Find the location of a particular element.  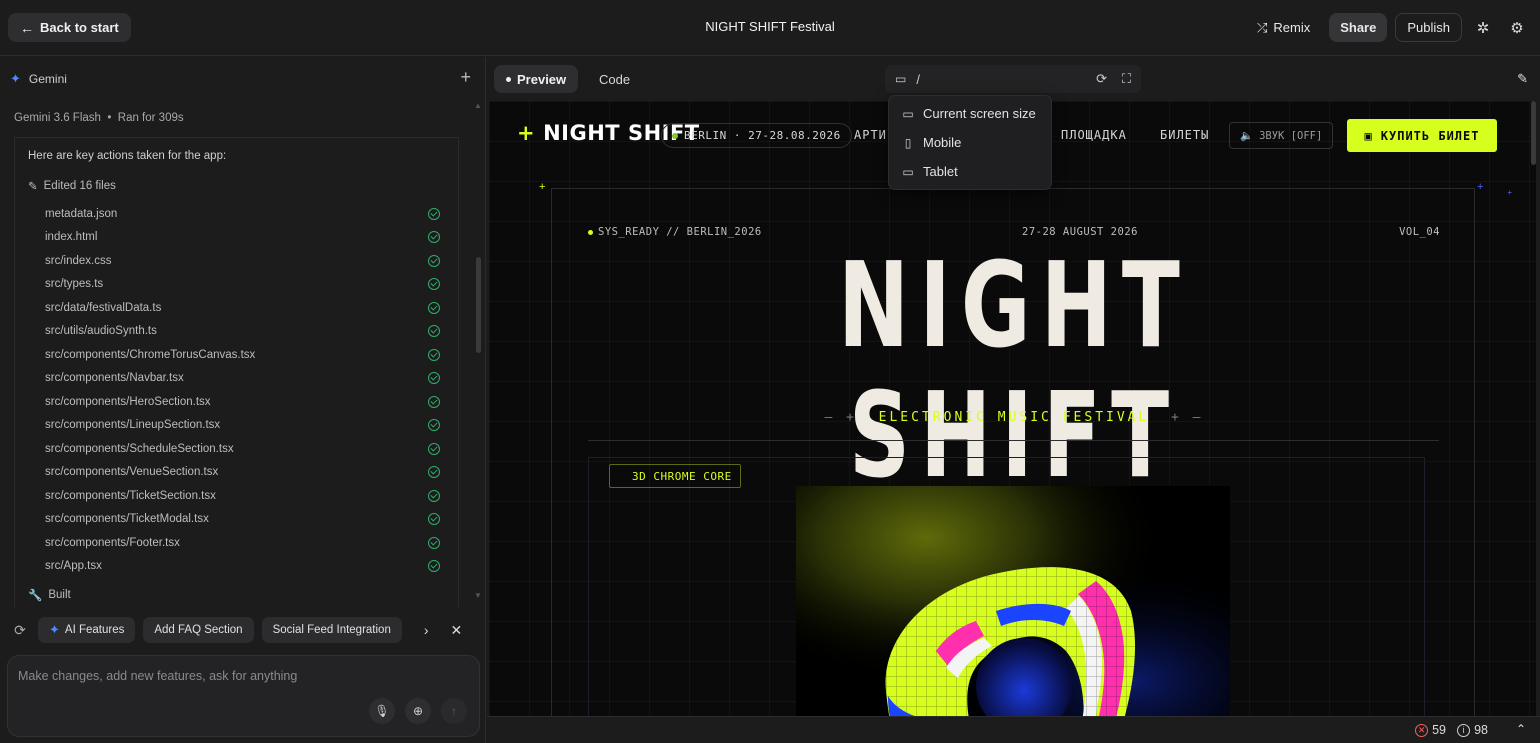

sound-toggle-button: 🔈 ЗВУК [OFF] is located at coordinates (1281, 135).